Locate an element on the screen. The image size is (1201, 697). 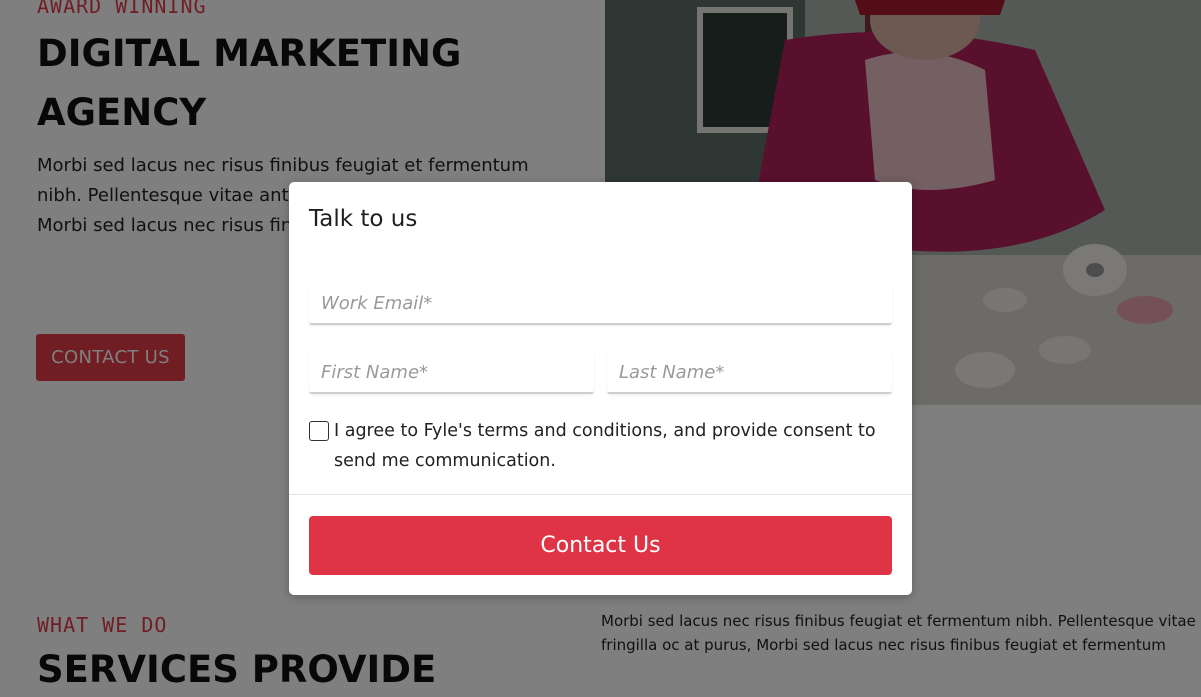
last-name-input is located at coordinates (749, 373).